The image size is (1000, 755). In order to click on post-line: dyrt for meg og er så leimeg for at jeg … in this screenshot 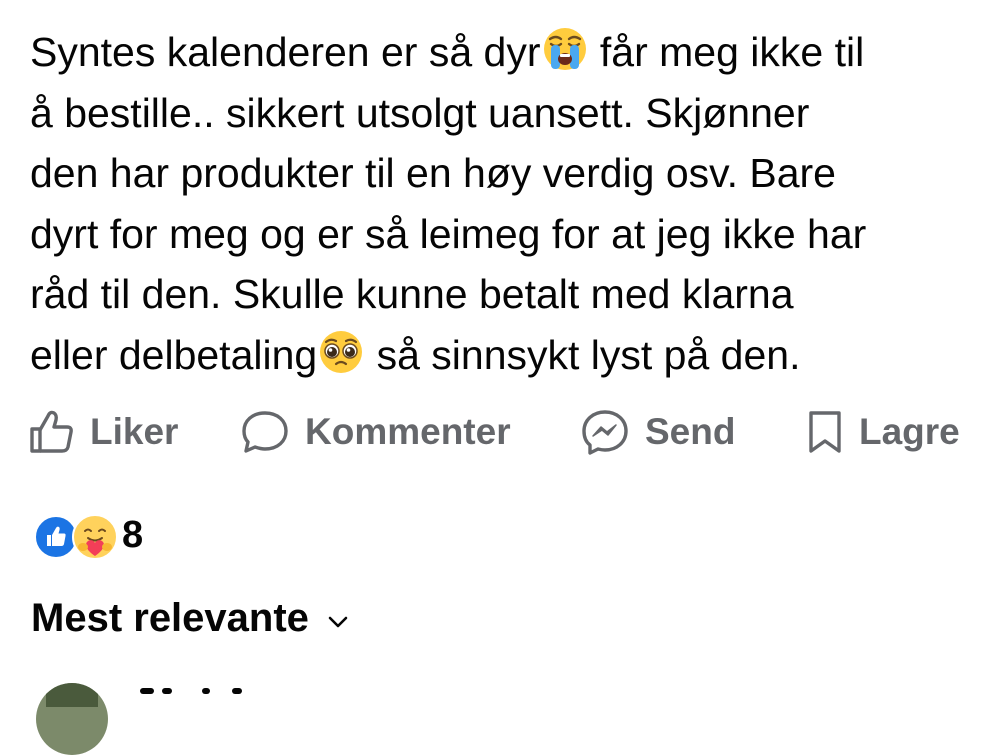, I will do `click(448, 233)`.